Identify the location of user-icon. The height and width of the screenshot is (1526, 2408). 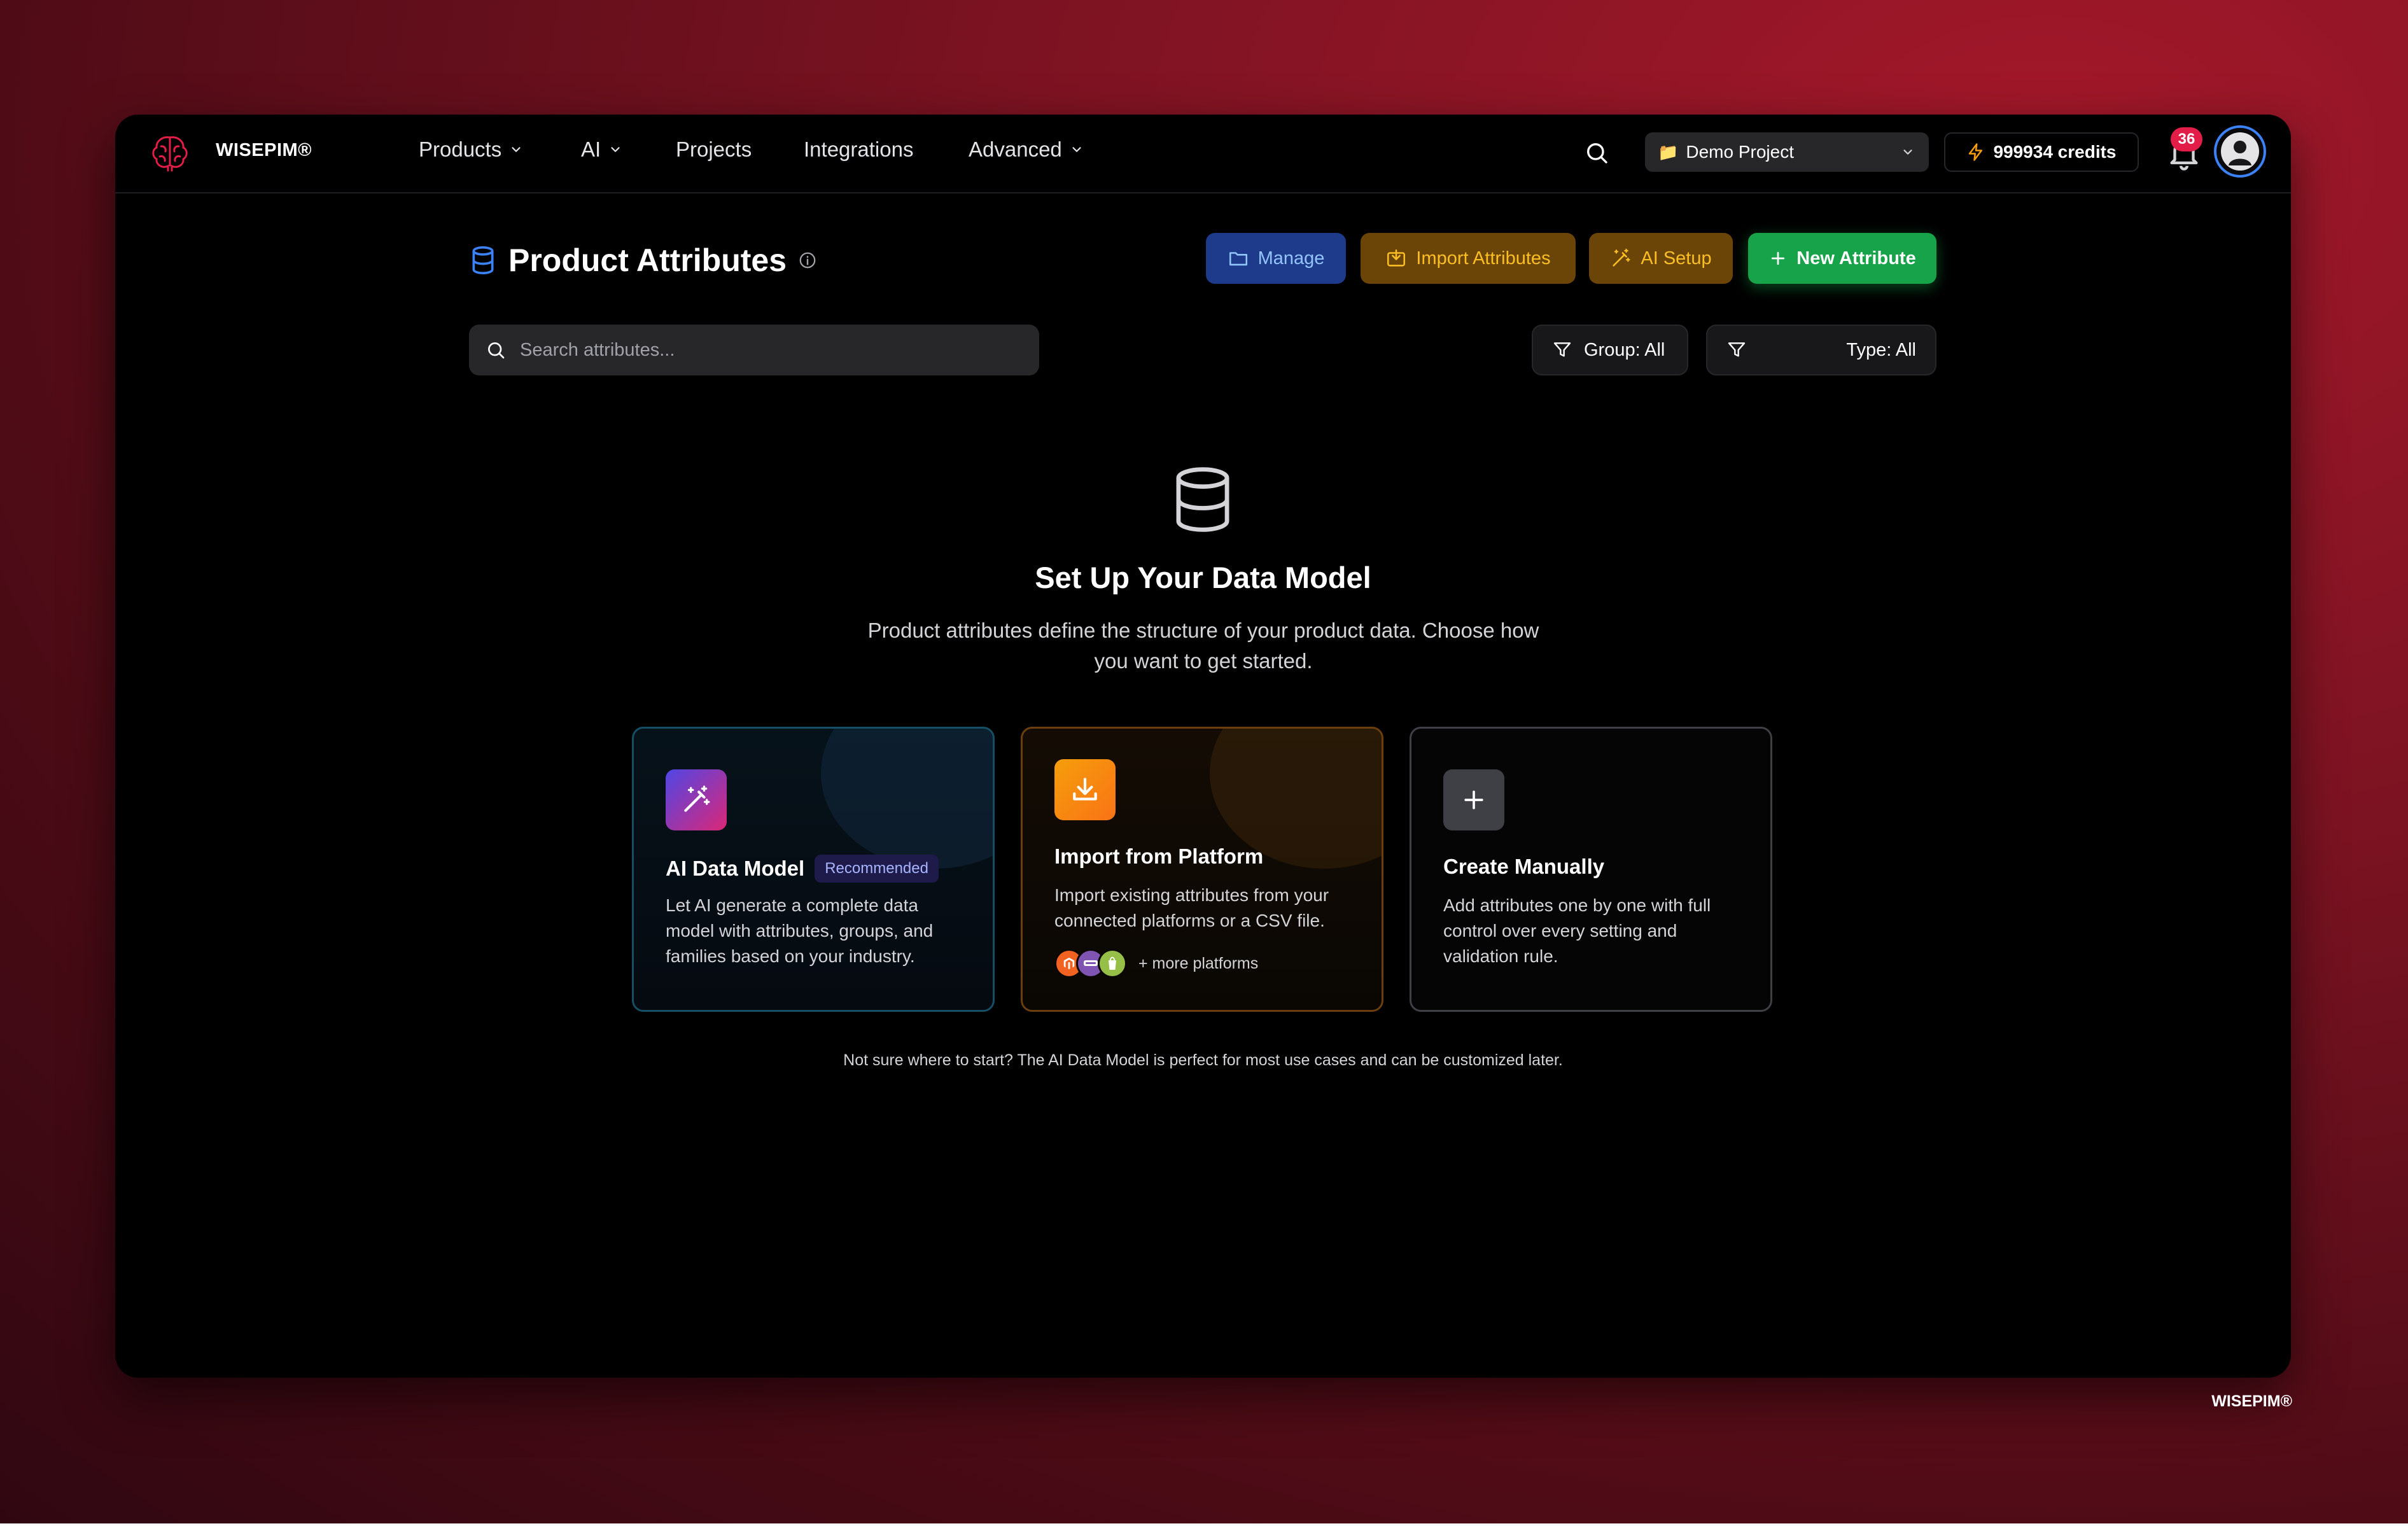
(2240, 151).